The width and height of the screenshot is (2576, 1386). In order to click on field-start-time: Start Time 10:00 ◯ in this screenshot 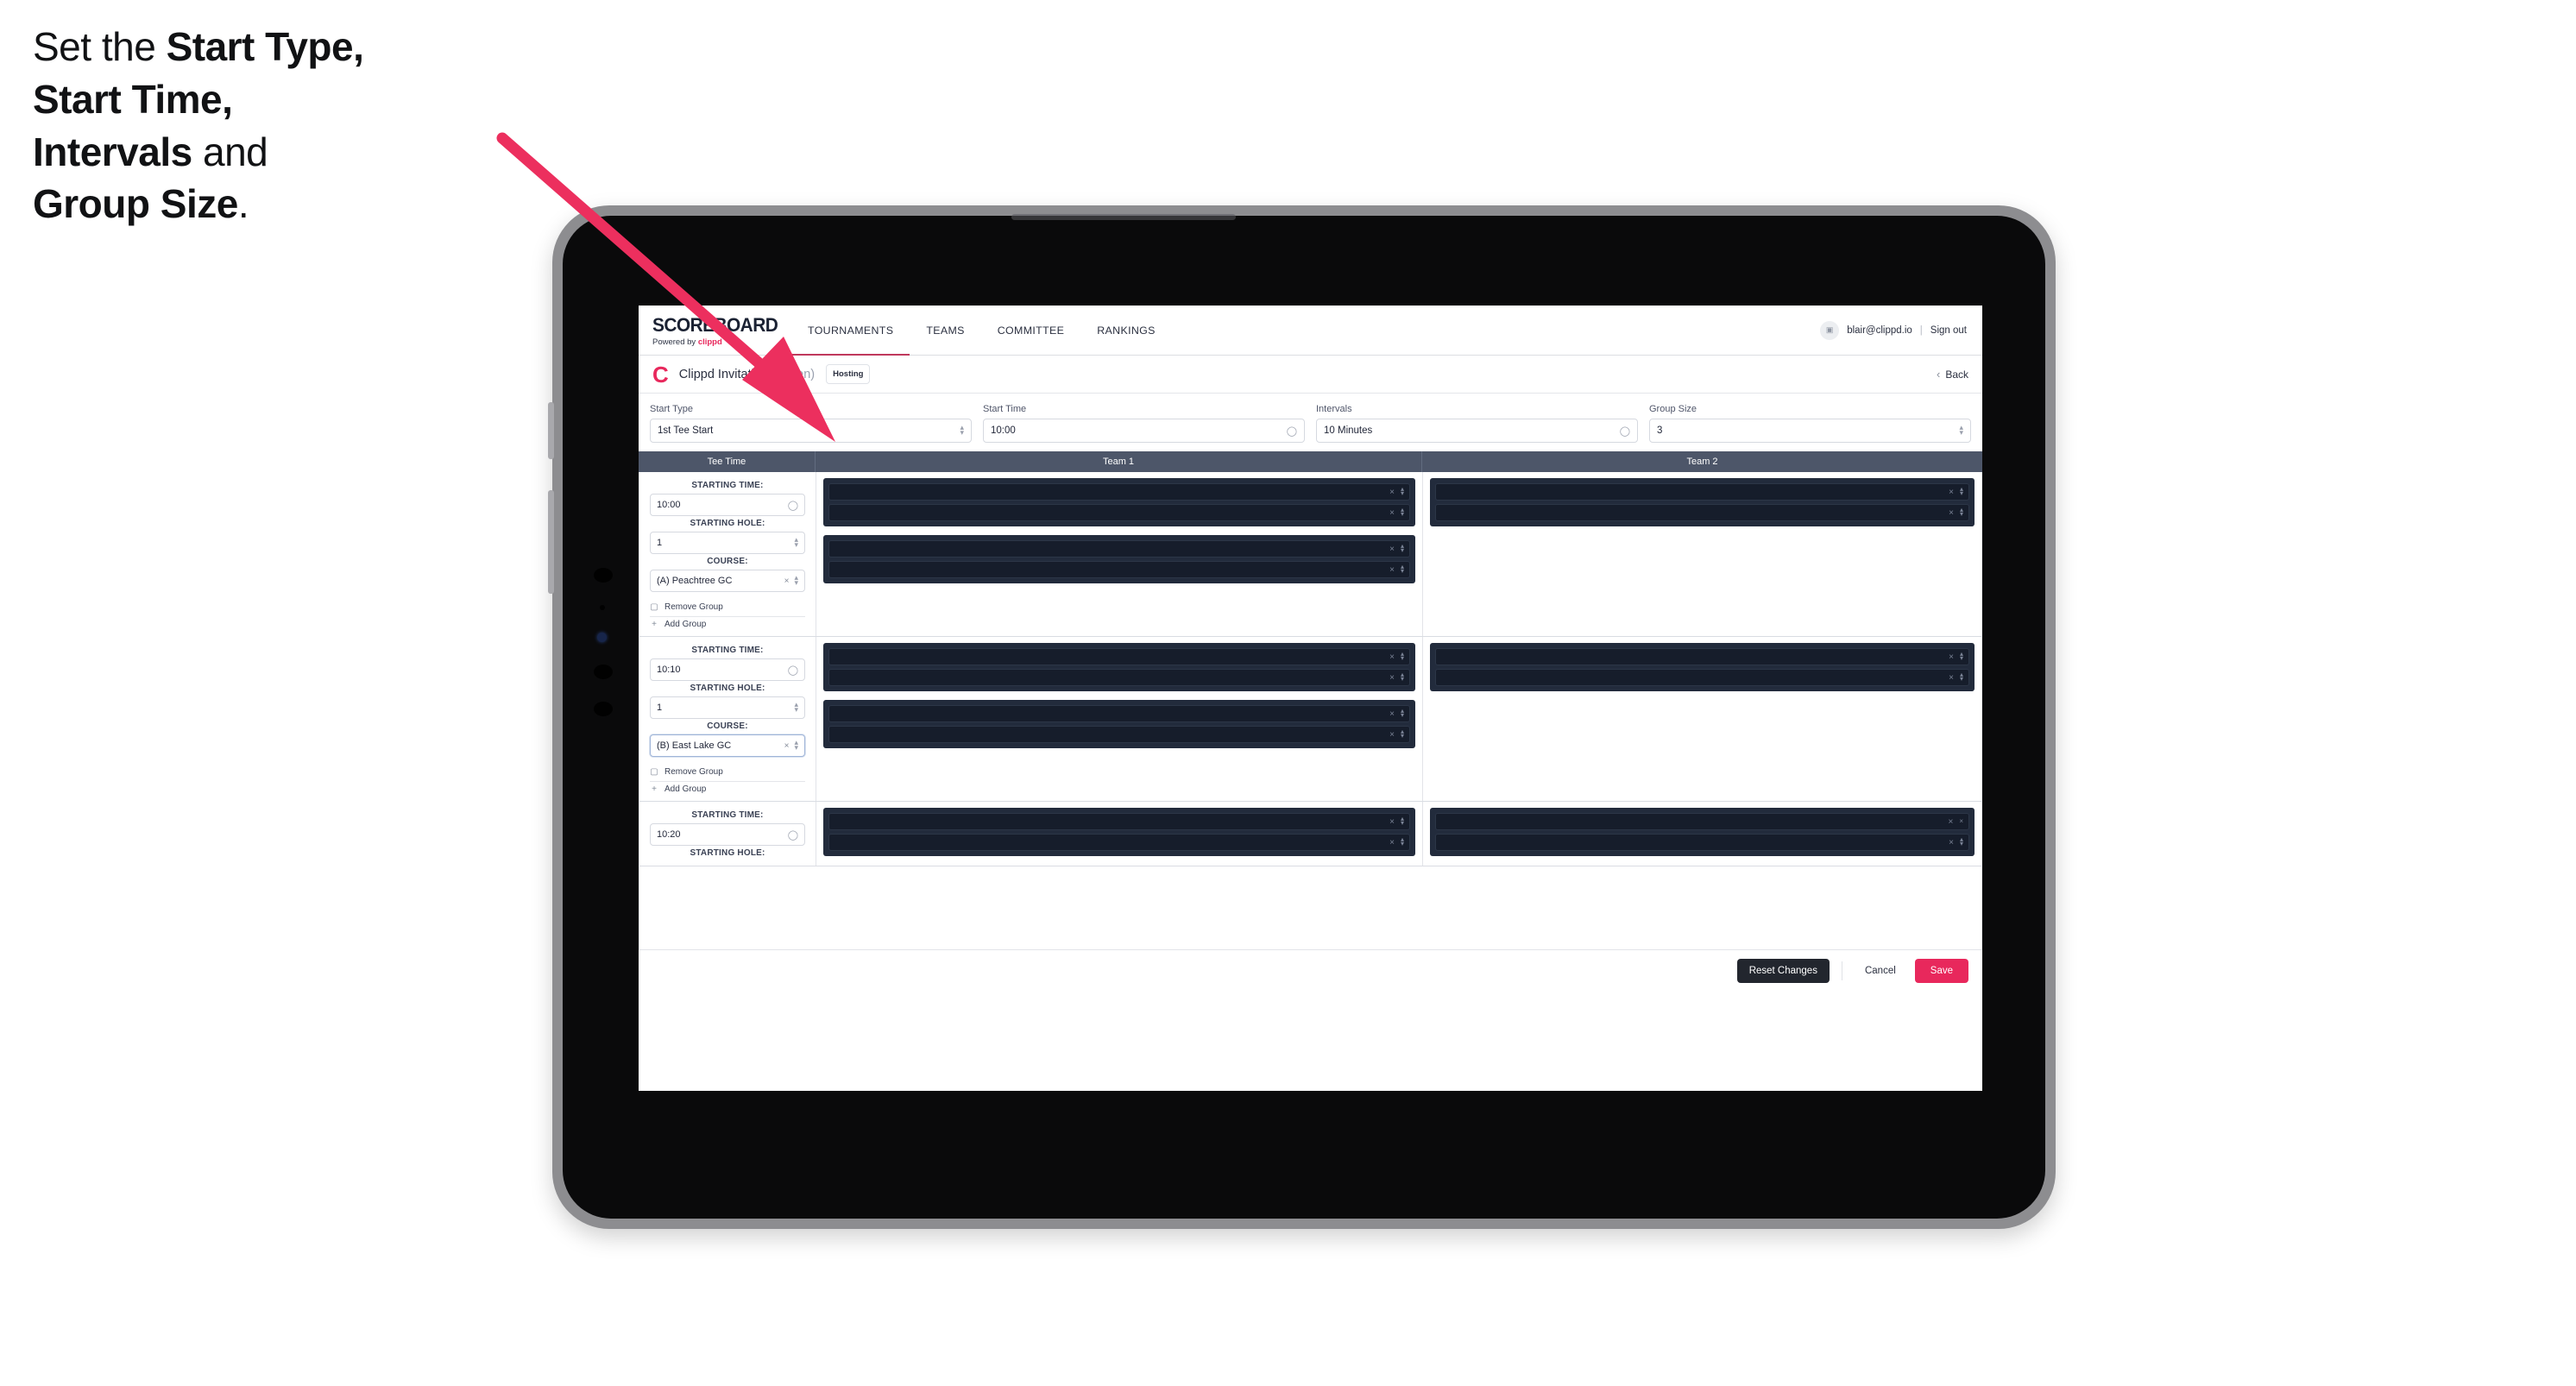, I will do `click(1144, 424)`.